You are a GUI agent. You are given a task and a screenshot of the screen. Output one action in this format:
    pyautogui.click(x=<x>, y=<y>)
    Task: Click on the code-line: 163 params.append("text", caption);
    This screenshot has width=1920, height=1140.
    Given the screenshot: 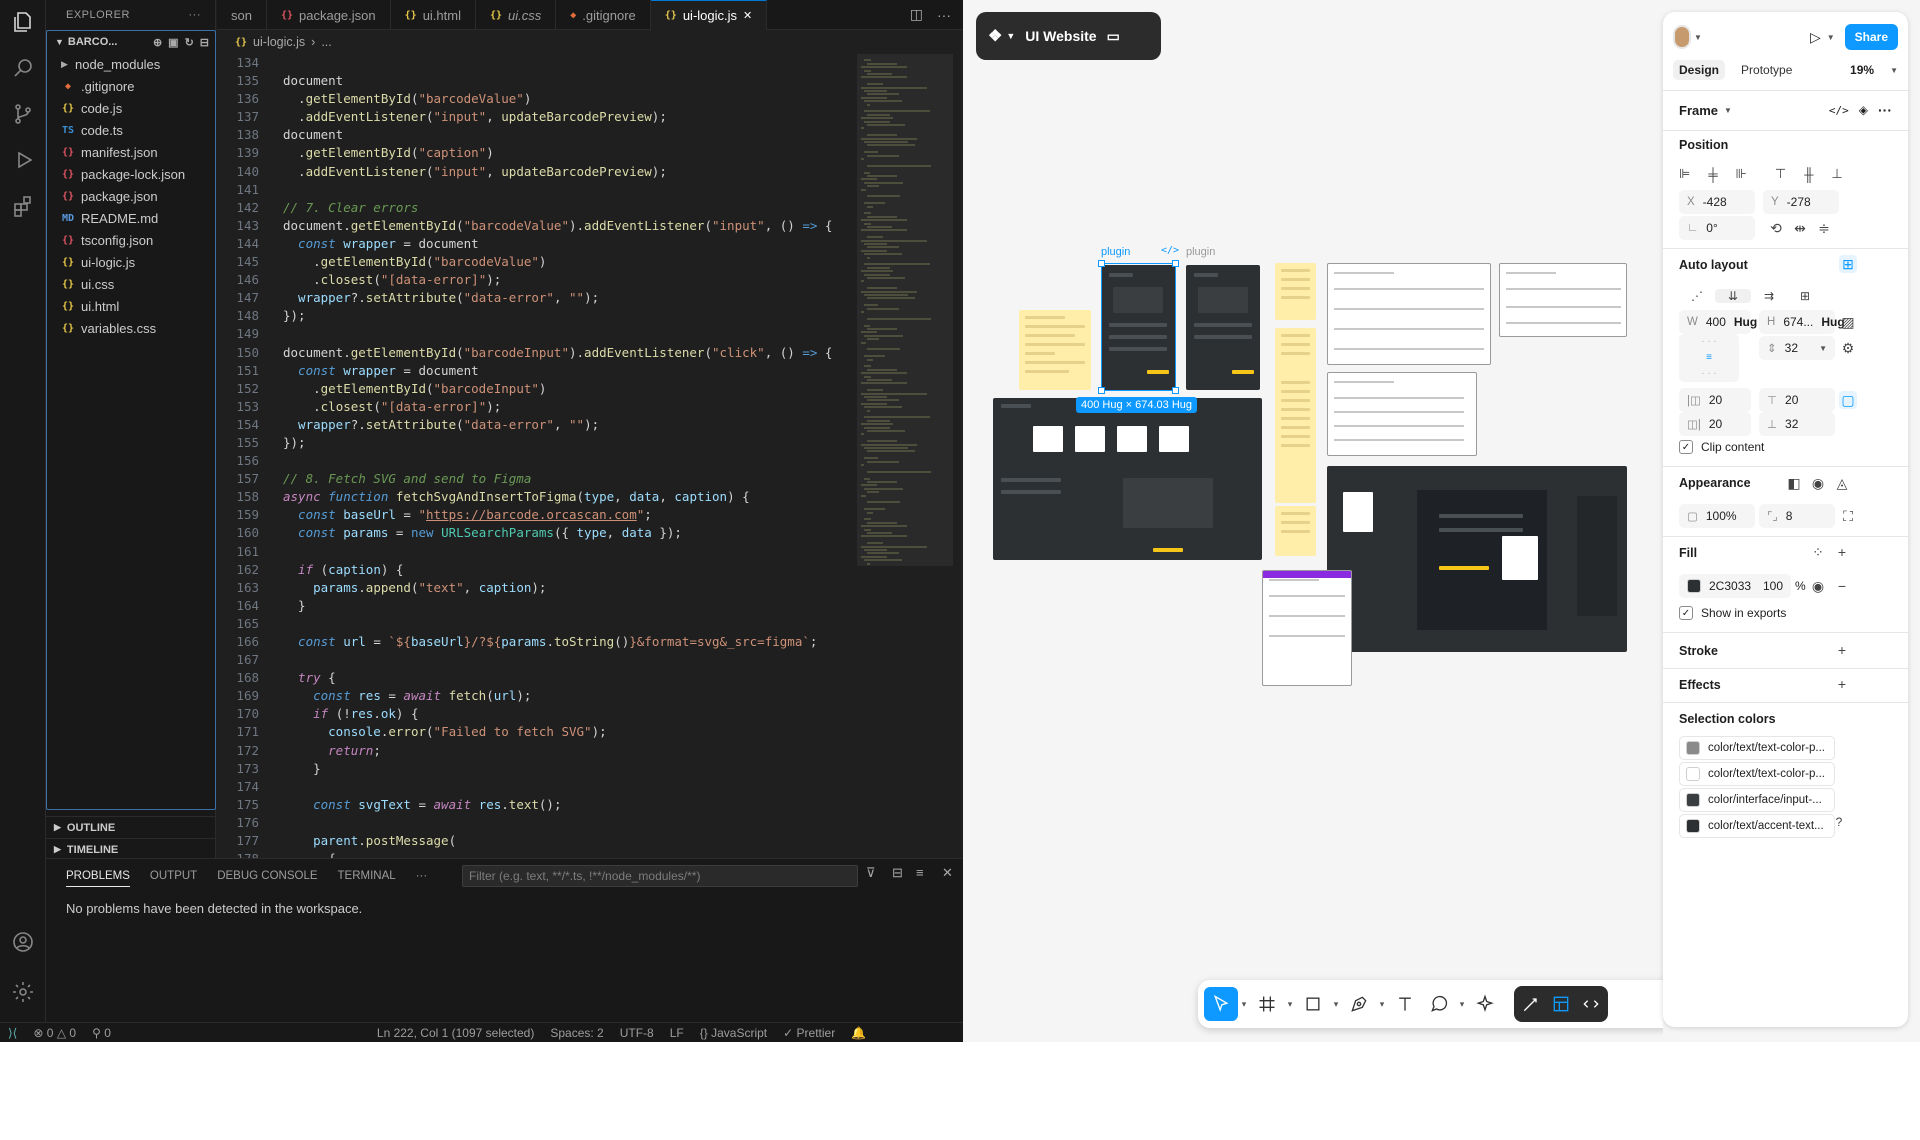 What is the action you would take?
    pyautogui.click(x=537, y=588)
    